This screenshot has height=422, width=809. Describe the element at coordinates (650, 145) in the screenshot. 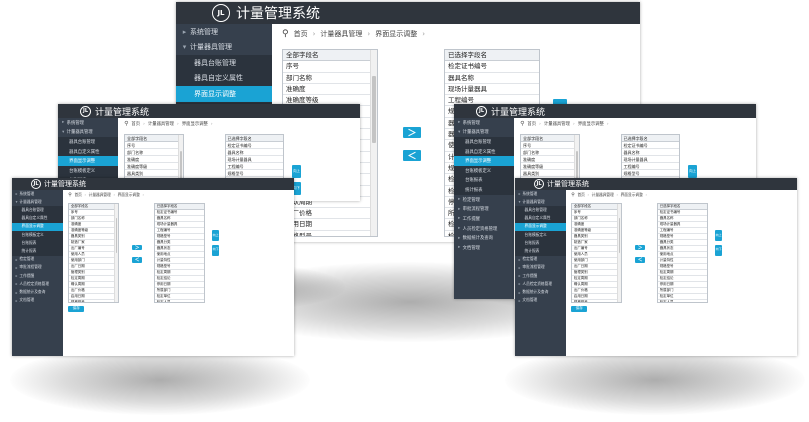

I see `list-item: 检定证书编号` at that location.